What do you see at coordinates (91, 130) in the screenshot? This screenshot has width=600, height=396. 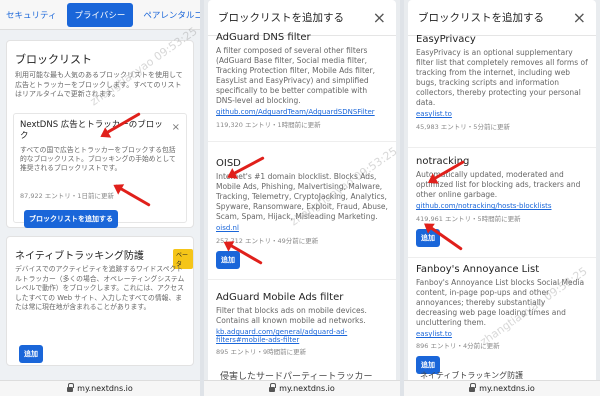 I see `nextdns-title: NextDNS 広告とトラッカーのブロック` at bounding box center [91, 130].